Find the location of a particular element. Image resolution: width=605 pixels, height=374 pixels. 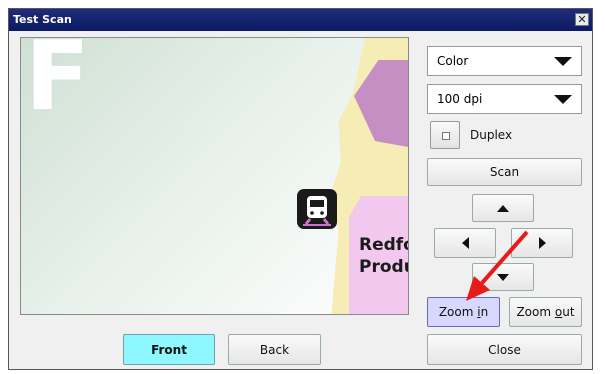

zoom-in-button: Zoom in is located at coordinates (463, 312).